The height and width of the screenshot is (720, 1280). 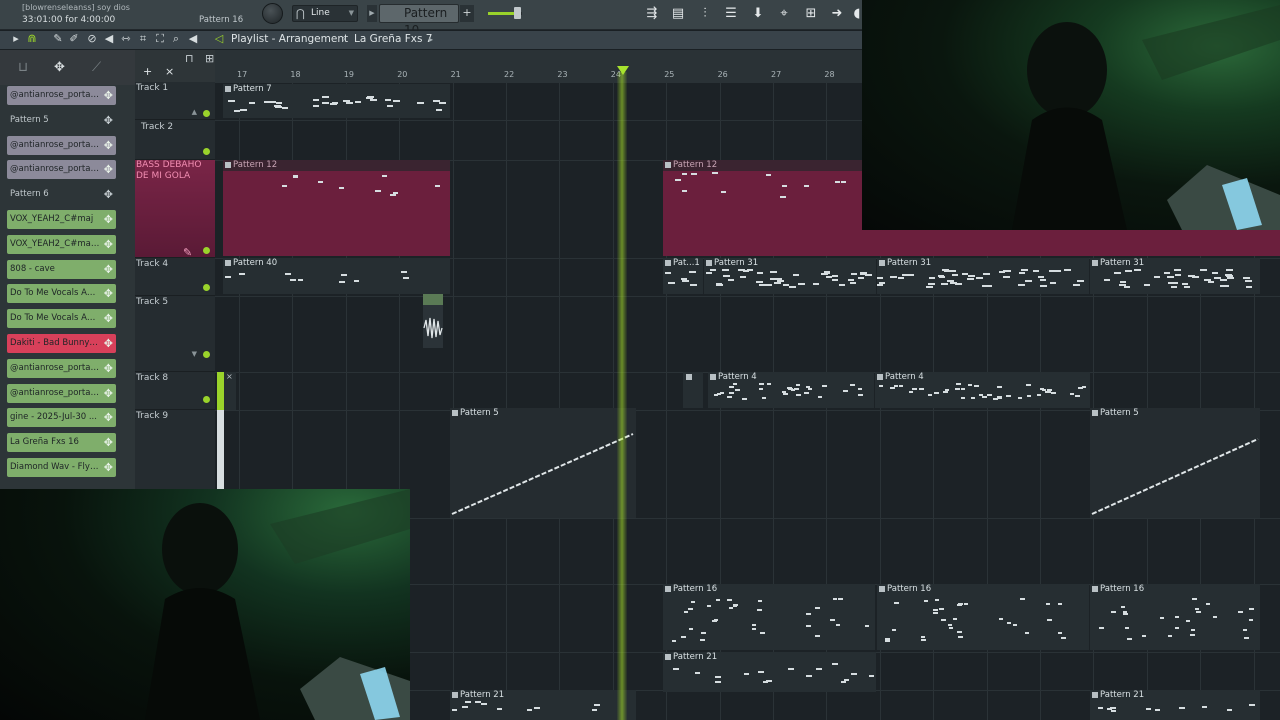 I want to click on picker-brush-icon: ⟋, so click(x=96, y=67).